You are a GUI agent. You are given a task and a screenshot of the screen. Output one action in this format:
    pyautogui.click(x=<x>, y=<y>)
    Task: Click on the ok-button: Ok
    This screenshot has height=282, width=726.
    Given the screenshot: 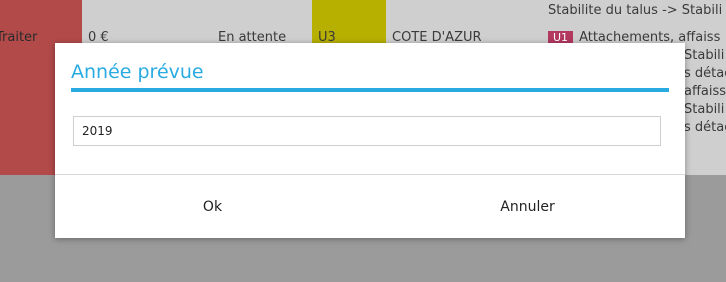 What is the action you would take?
    pyautogui.click(x=212, y=206)
    